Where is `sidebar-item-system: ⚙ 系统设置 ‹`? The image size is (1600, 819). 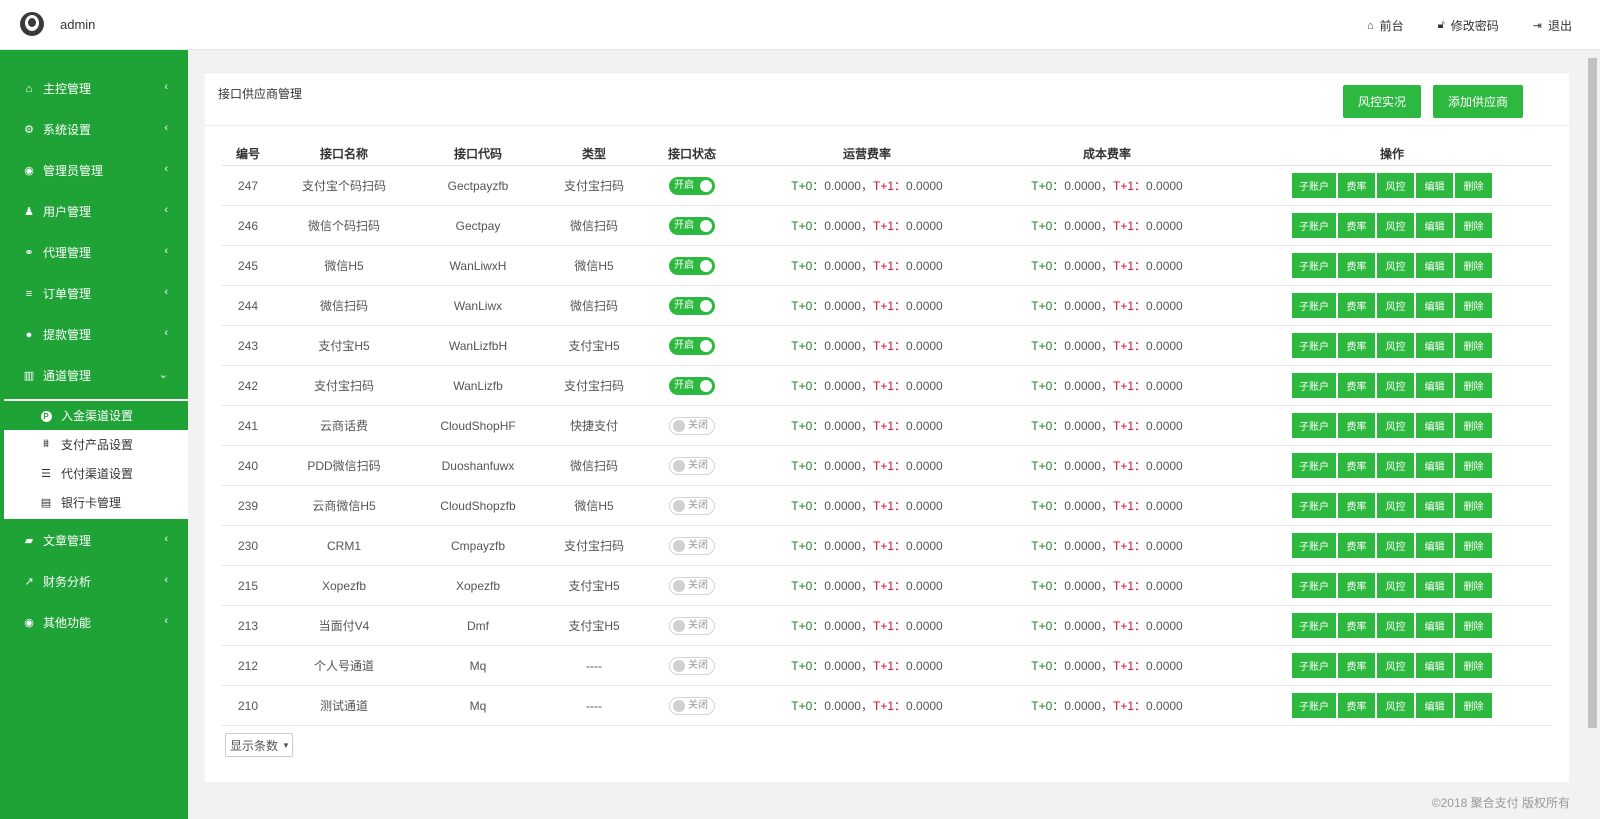 sidebar-item-system: ⚙ 系统设置 ‹ is located at coordinates (94, 129).